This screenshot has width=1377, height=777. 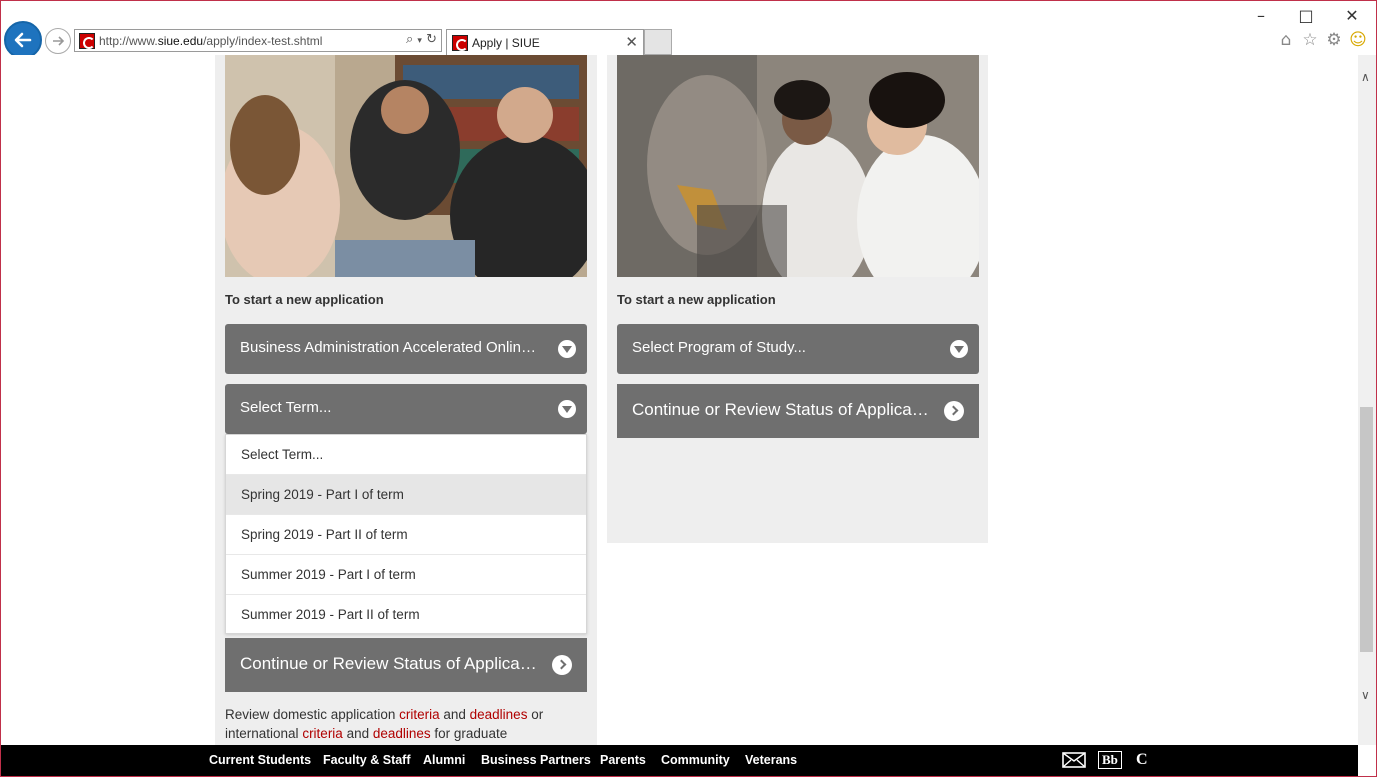 What do you see at coordinates (1261, 16) in the screenshot?
I see `minimize-icon: –` at bounding box center [1261, 16].